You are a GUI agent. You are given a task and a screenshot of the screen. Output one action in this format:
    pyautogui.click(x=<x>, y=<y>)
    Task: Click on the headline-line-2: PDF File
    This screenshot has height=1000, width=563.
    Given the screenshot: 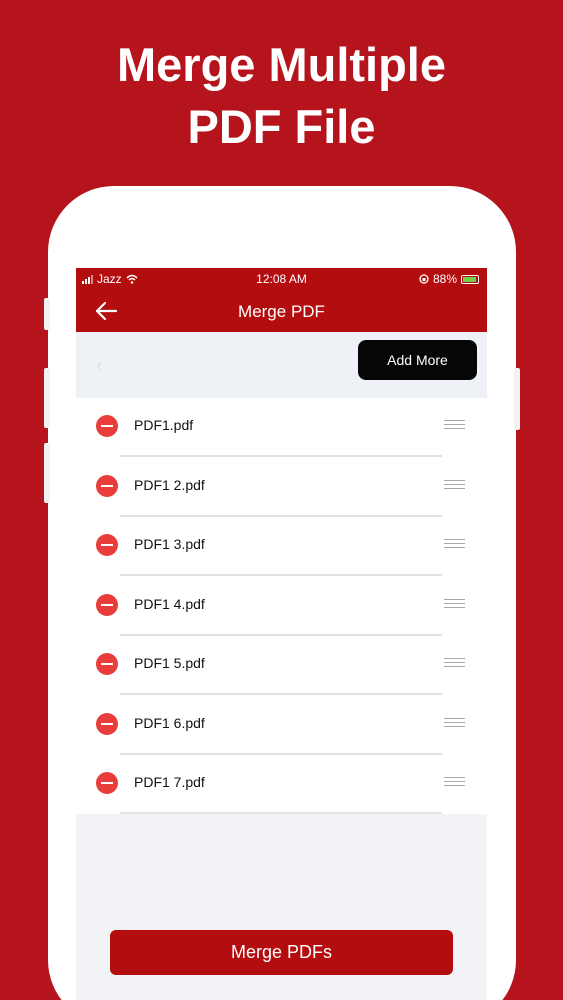 What is the action you would take?
    pyautogui.click(x=281, y=126)
    